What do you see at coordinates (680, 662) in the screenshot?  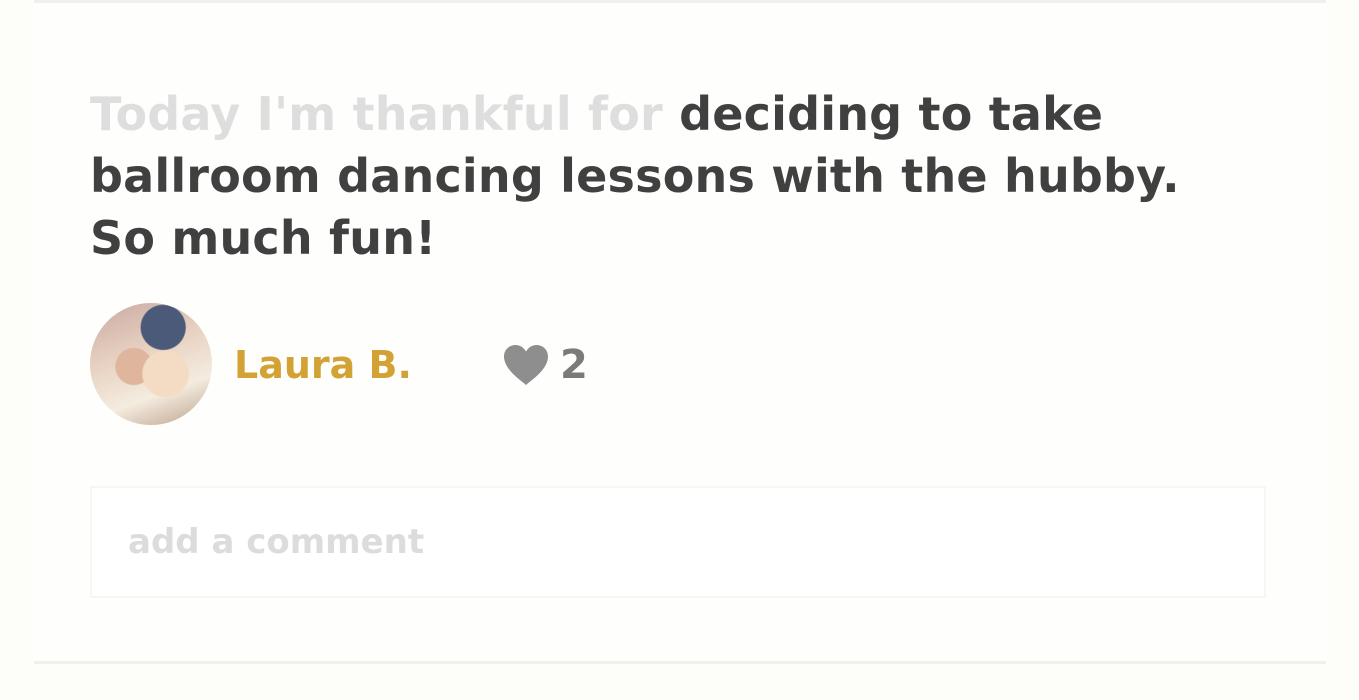 I see `bottom-divider` at bounding box center [680, 662].